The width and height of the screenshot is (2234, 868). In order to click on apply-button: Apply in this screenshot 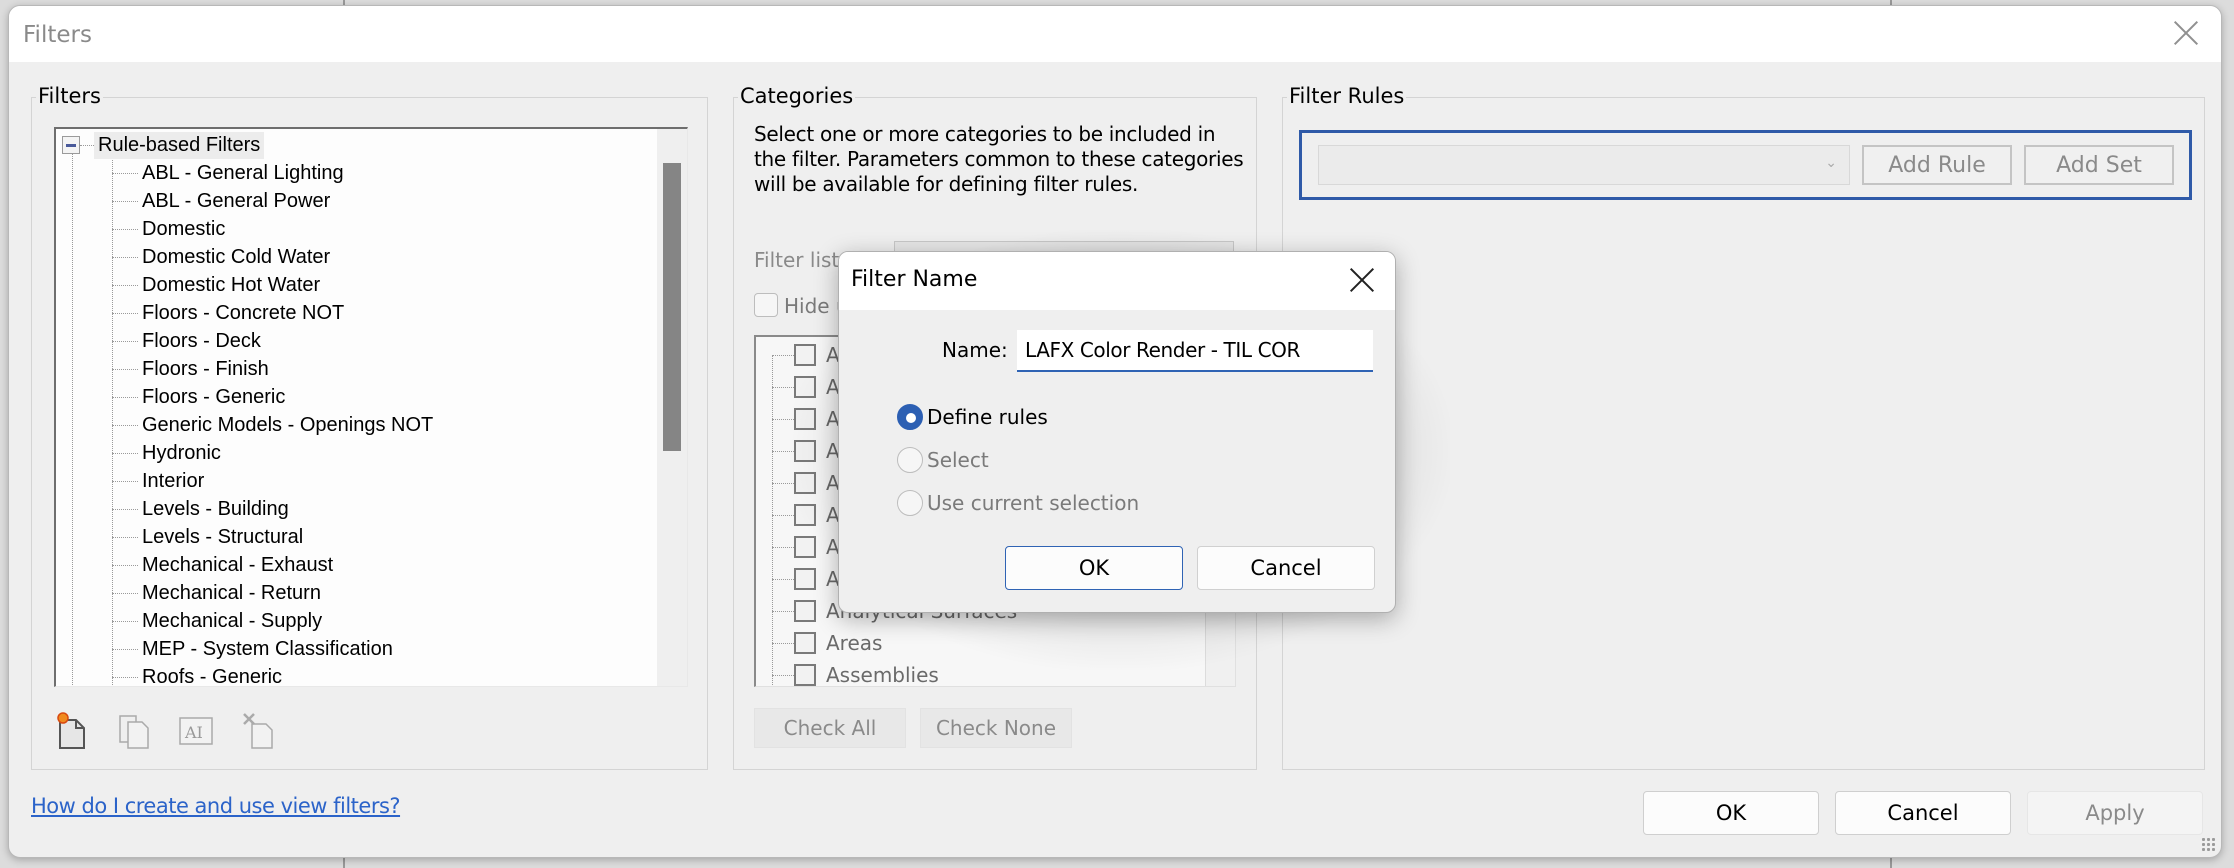, I will do `click(2115, 813)`.